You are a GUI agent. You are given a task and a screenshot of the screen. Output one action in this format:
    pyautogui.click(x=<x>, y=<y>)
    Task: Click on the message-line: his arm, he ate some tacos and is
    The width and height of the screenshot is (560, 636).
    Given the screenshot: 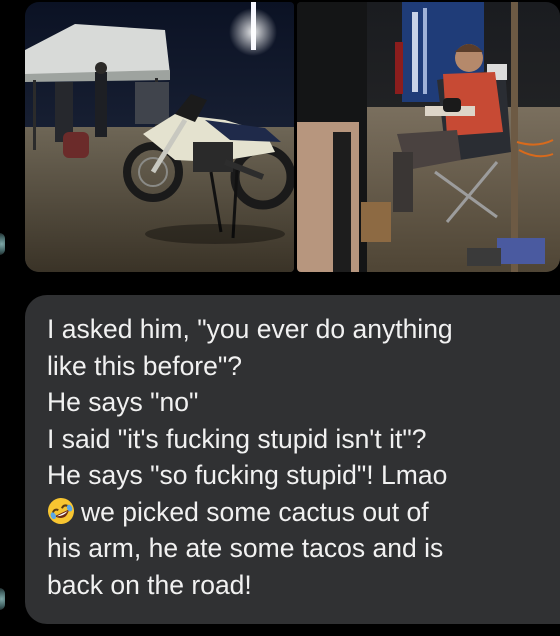 What is the action you would take?
    pyautogui.click(x=245, y=548)
    